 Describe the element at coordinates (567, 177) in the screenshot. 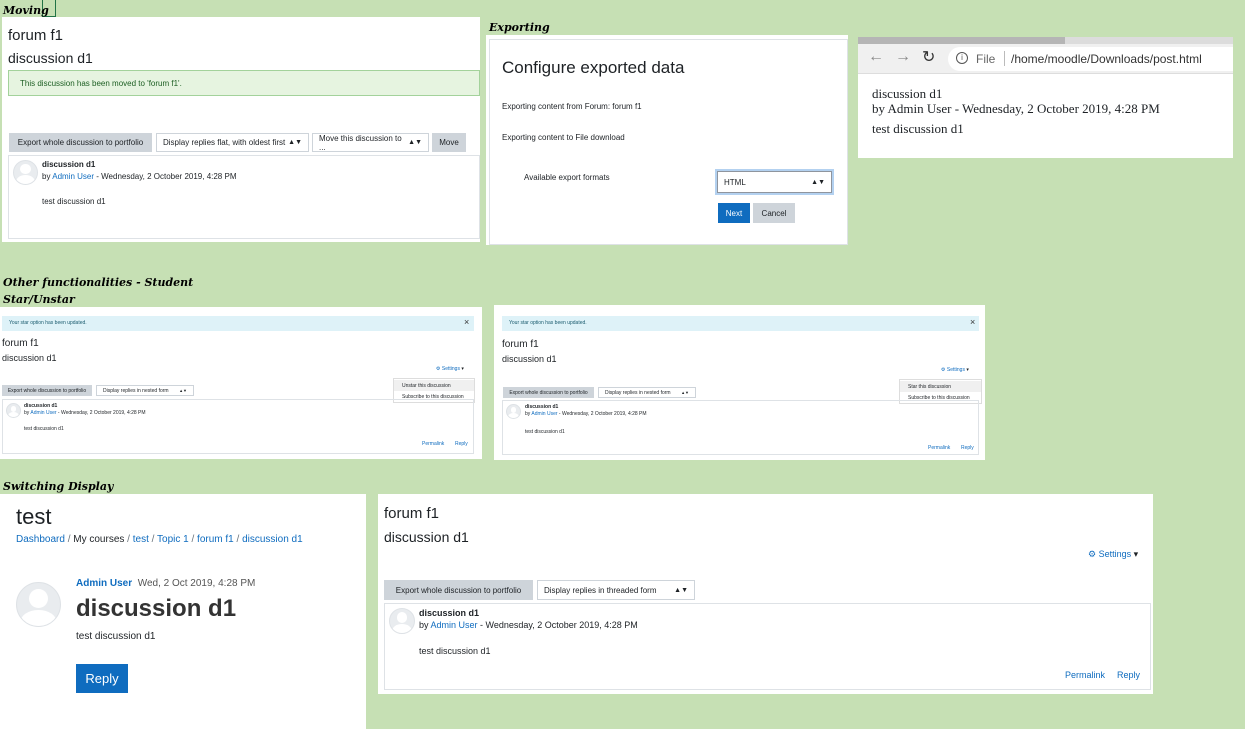

I see `formats-label: Available export formats` at that location.